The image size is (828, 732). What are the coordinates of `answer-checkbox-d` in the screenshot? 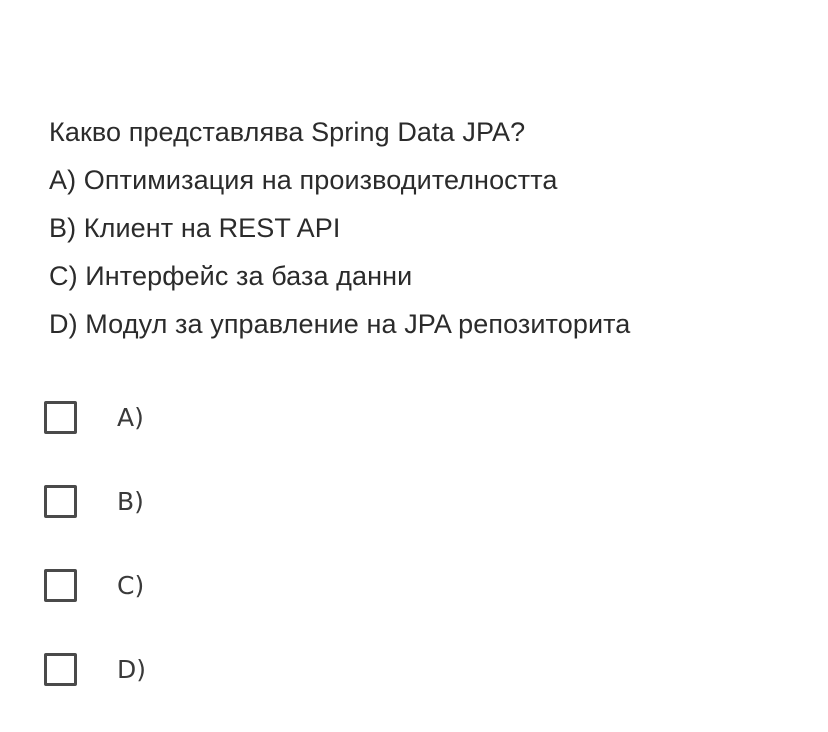 It's located at (60, 669).